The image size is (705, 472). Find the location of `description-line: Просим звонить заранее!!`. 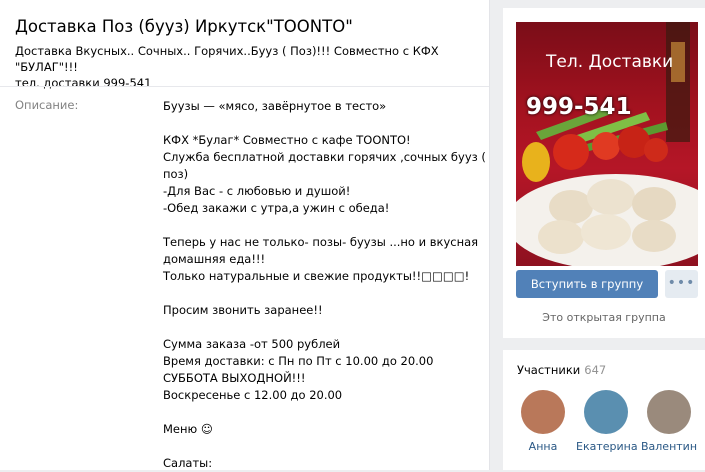

description-line: Просим звонить заранее!! is located at coordinates (243, 310).